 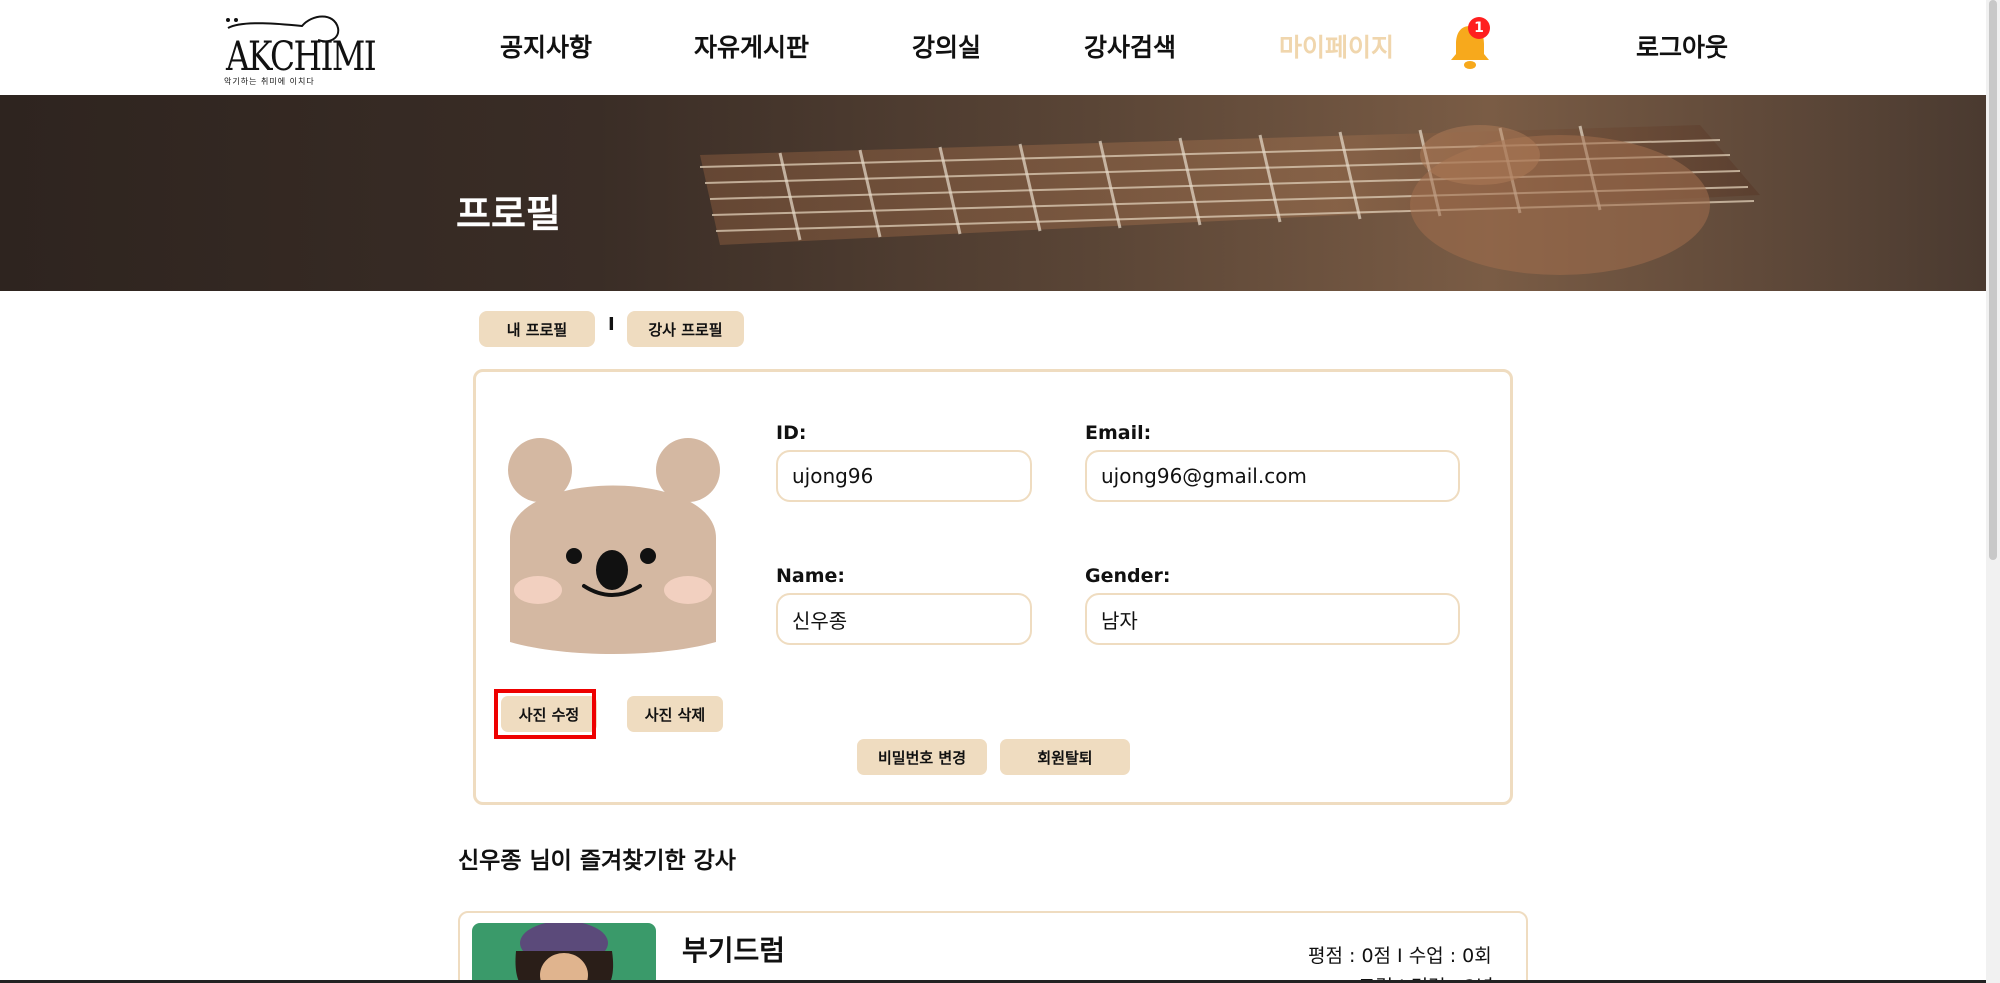 What do you see at coordinates (1065, 757) in the screenshot?
I see `withdraw-button: 회원탈퇴` at bounding box center [1065, 757].